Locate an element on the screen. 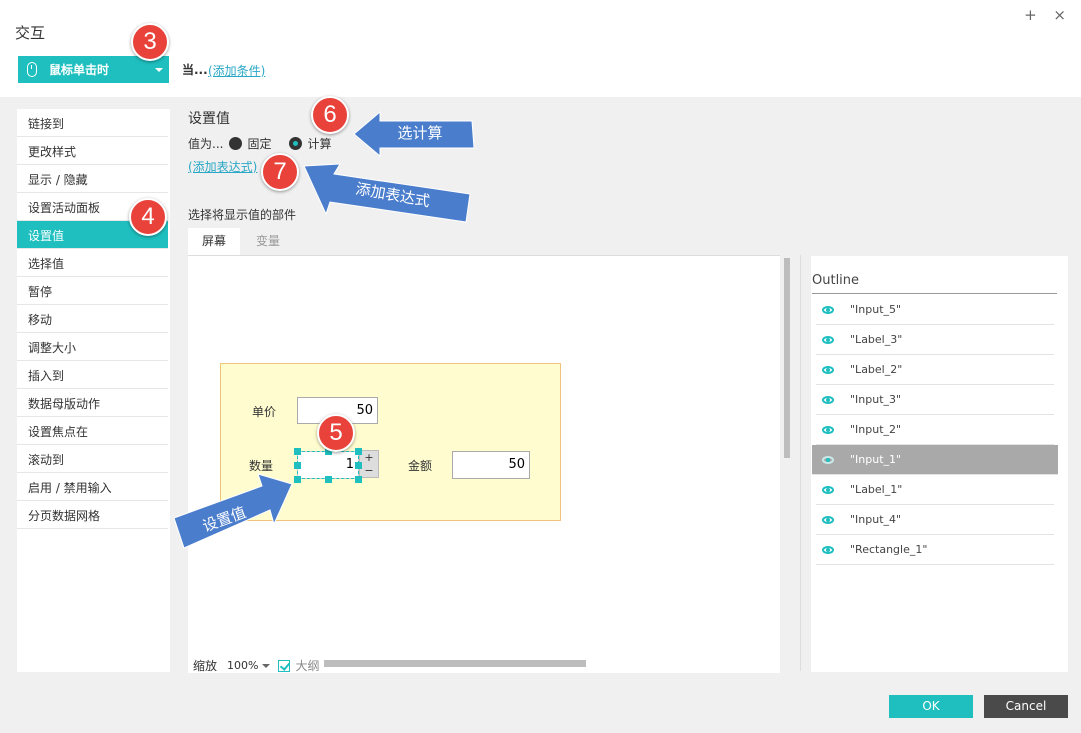  amount-label: 金额 is located at coordinates (420, 466).